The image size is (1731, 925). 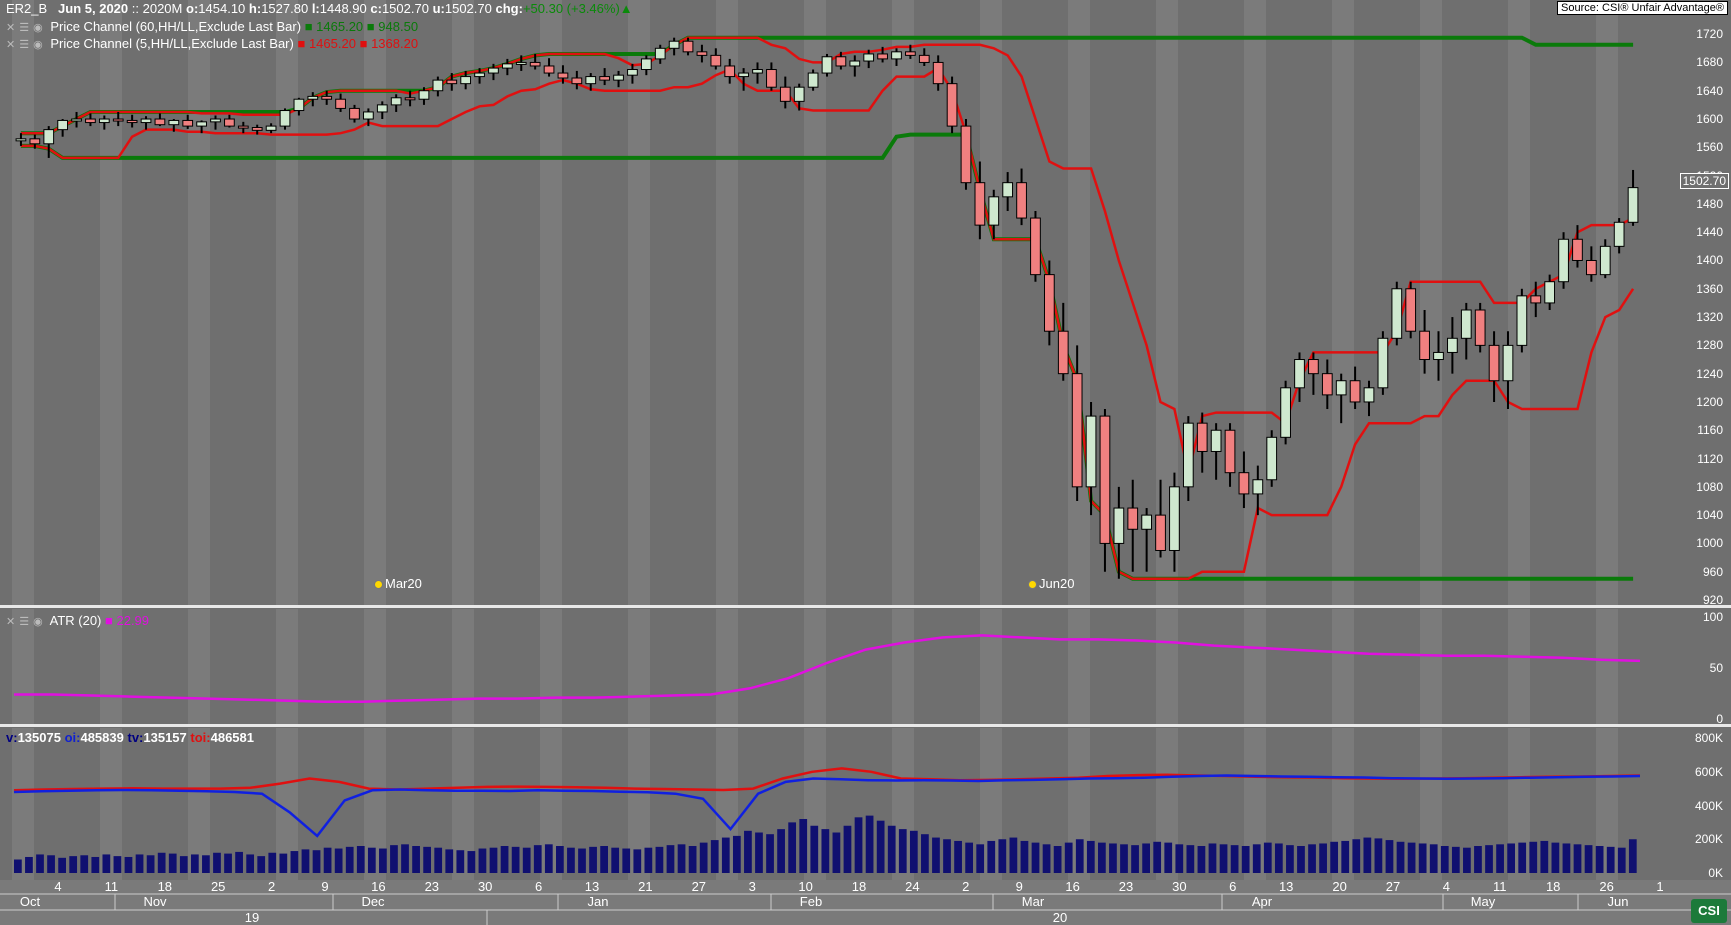 I want to click on marker-mar20: Mar20, so click(x=398, y=583).